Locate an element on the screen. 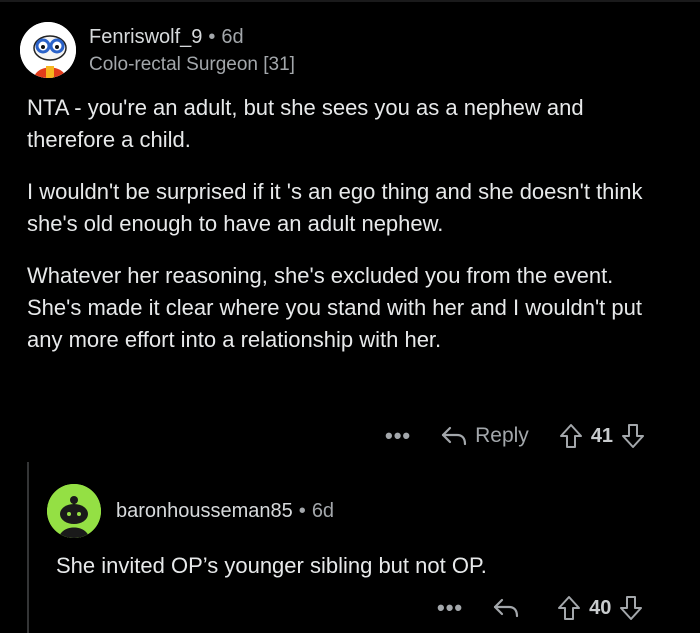 The width and height of the screenshot is (700, 633). avatar is located at coordinates (48, 50).